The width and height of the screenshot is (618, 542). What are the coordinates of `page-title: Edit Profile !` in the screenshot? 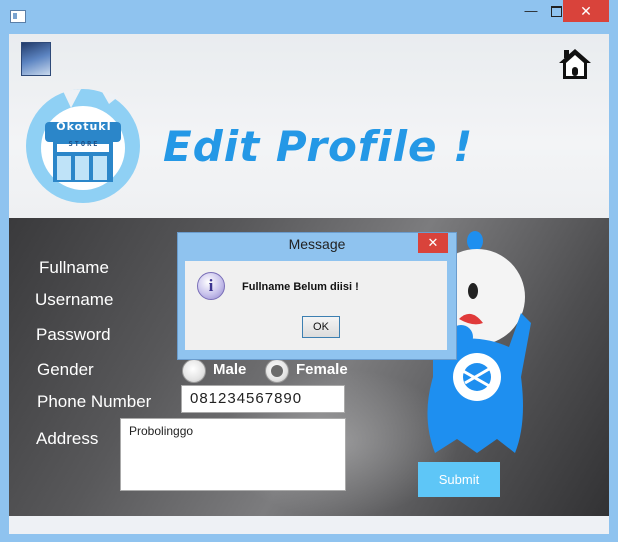 It's located at (318, 146).